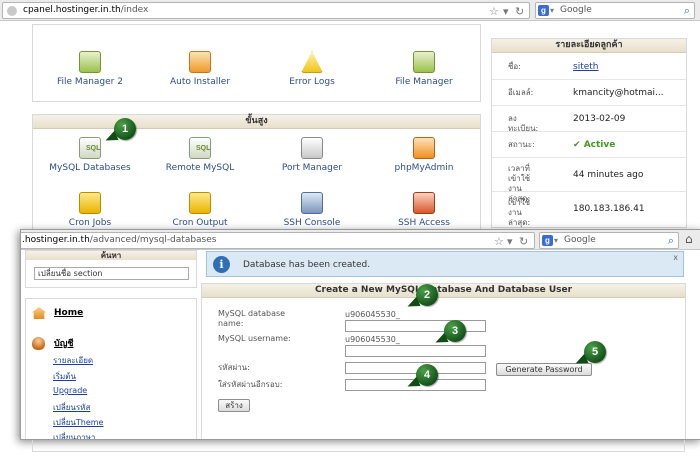  I want to click on sidebar-link-getting-started: เริ่มต้น, so click(64, 376).